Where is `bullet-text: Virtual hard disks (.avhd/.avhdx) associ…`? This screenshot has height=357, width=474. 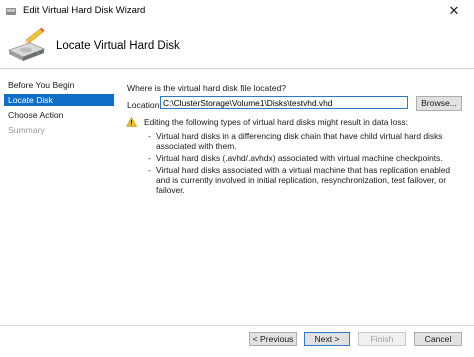
bullet-text: Virtual hard disks (.avhd/.avhdx) associ… is located at coordinates (299, 158).